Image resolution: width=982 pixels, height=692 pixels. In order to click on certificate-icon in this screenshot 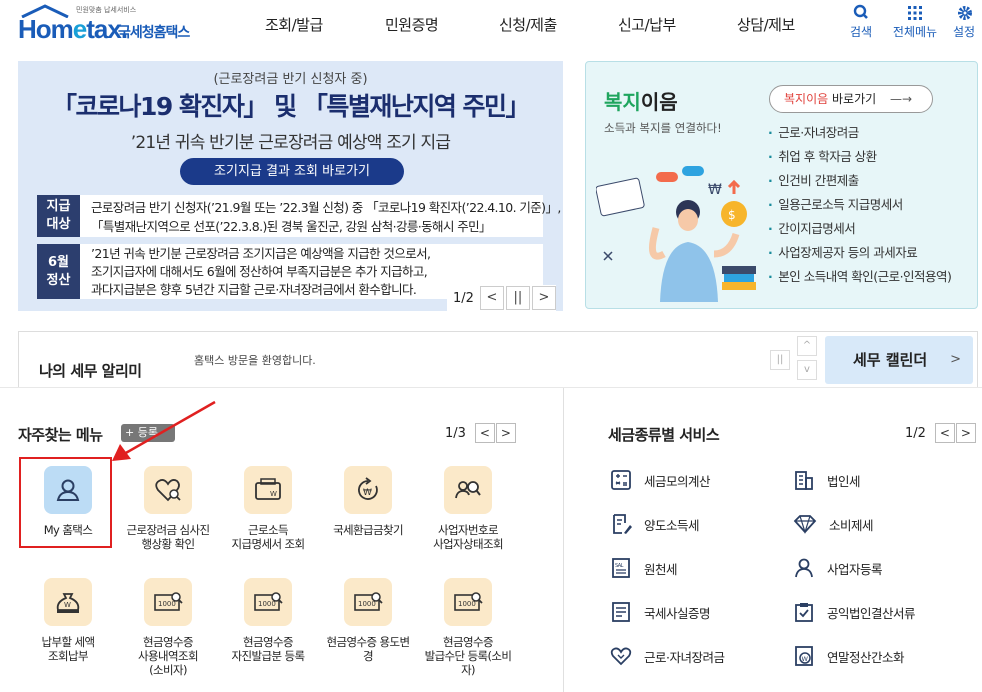, I will do `click(621, 612)`.